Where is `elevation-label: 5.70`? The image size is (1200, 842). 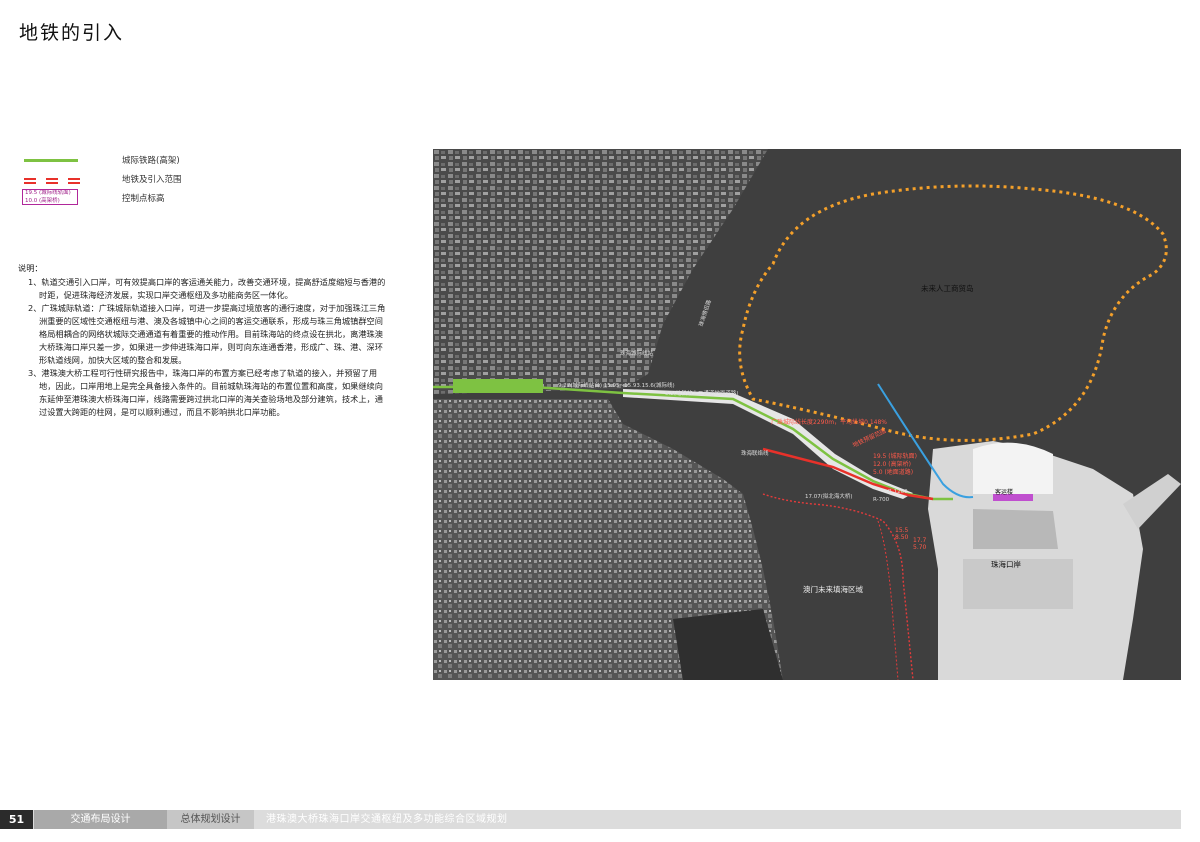 elevation-label: 5.70 is located at coordinates (920, 547).